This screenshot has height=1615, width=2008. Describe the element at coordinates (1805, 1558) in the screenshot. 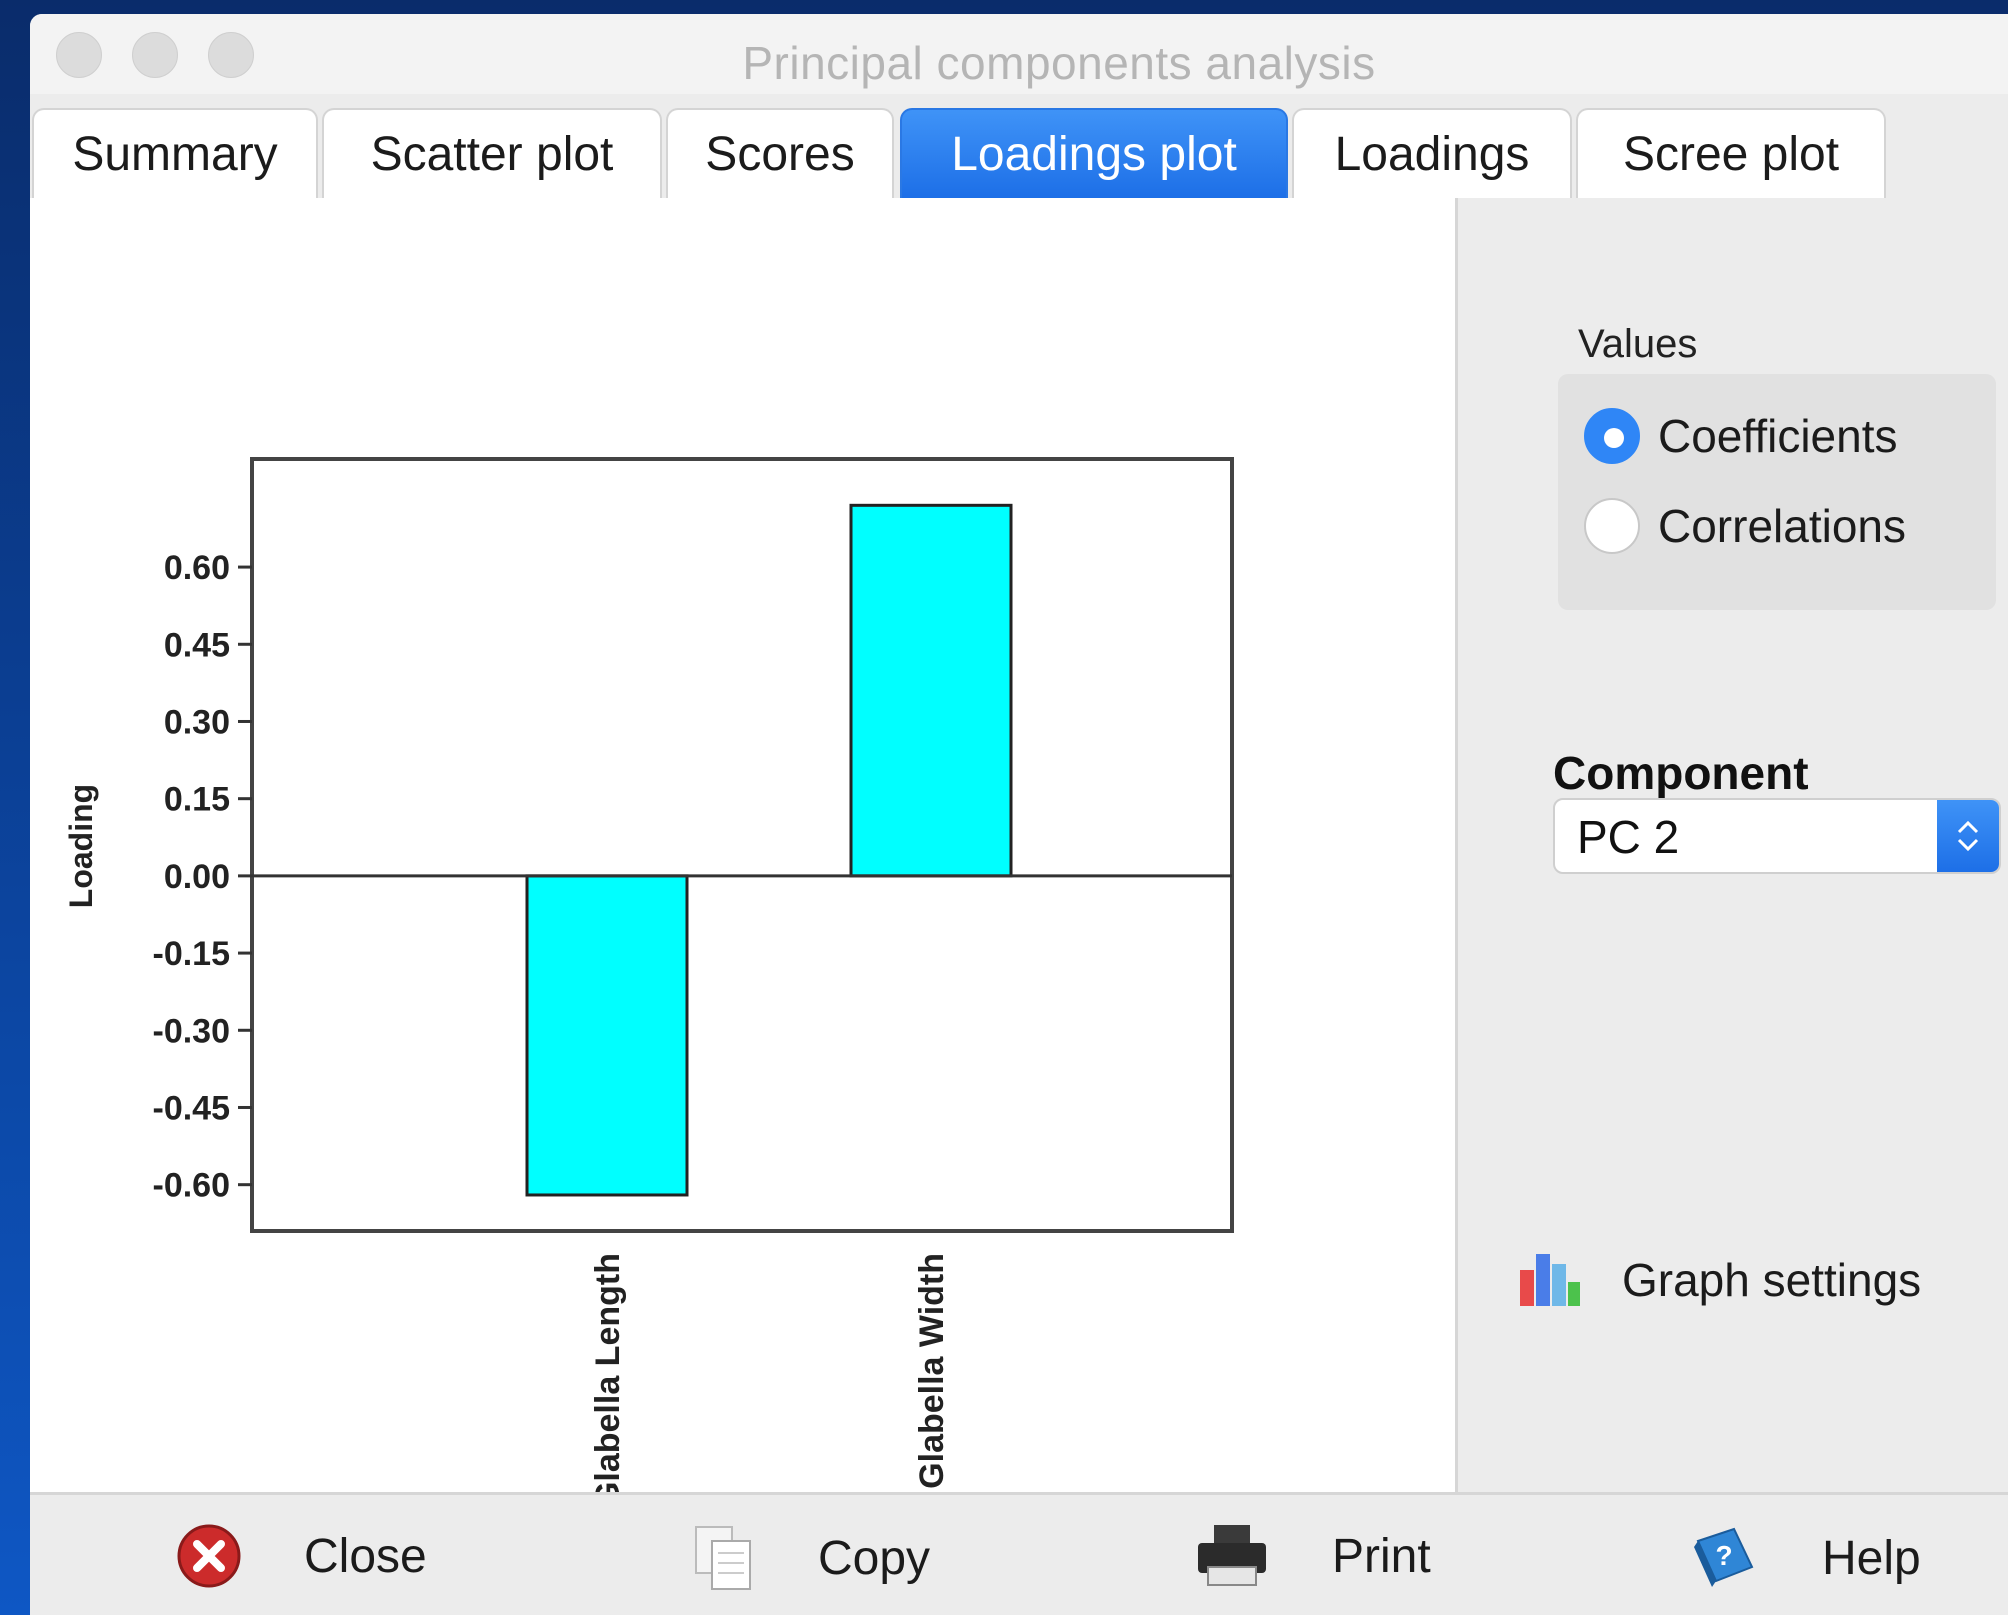

I see `help-button: ? Help` at that location.